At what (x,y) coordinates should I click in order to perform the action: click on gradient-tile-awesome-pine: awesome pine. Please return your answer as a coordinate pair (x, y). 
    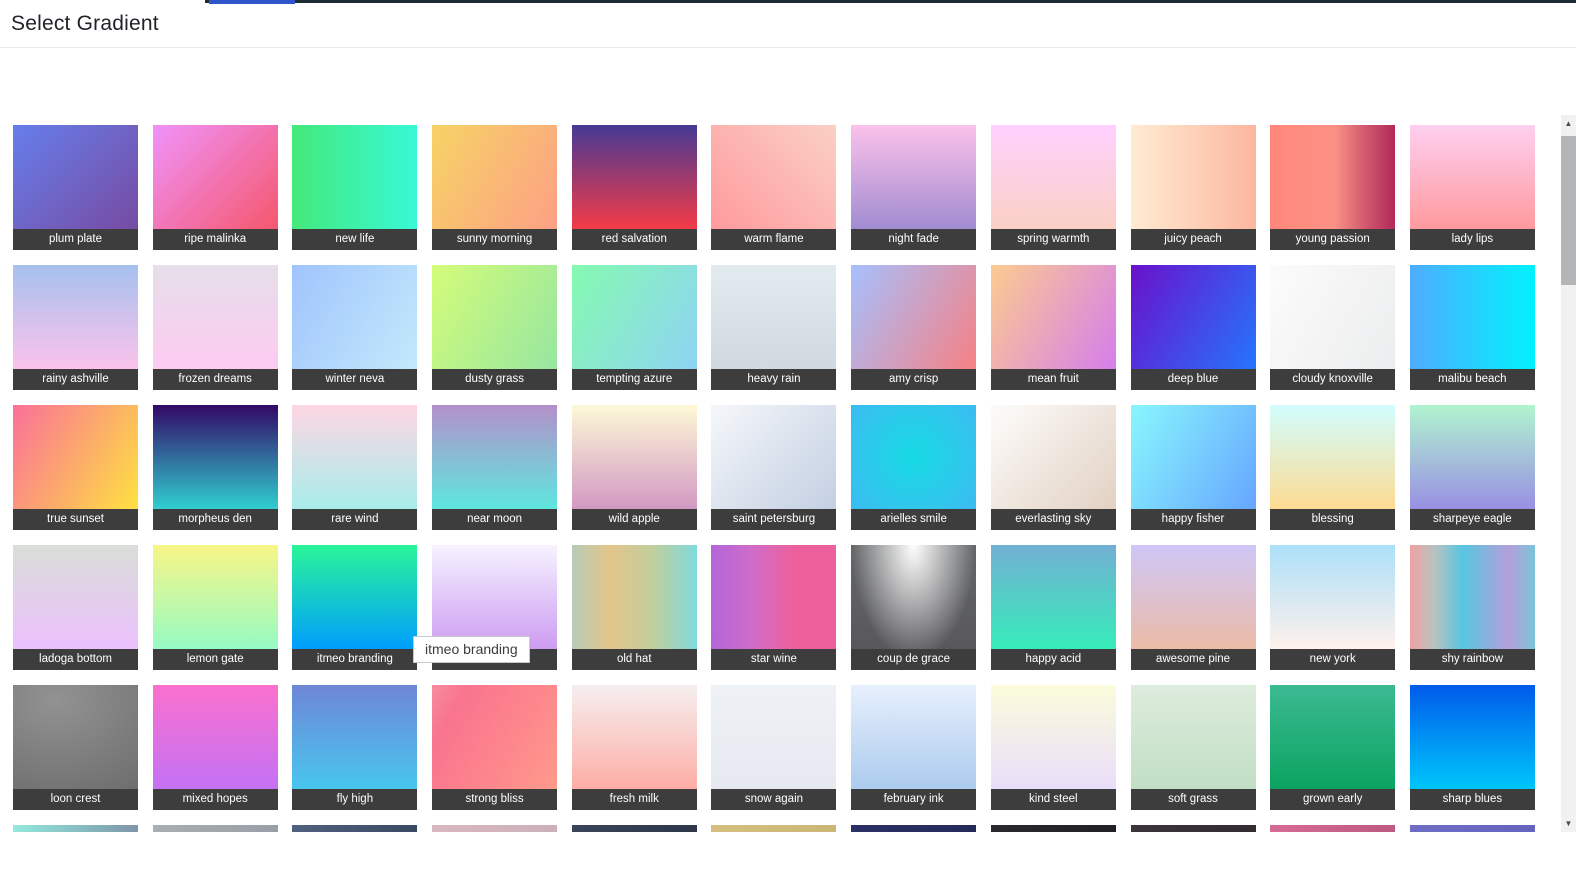
    Looking at the image, I should click on (1193, 607).